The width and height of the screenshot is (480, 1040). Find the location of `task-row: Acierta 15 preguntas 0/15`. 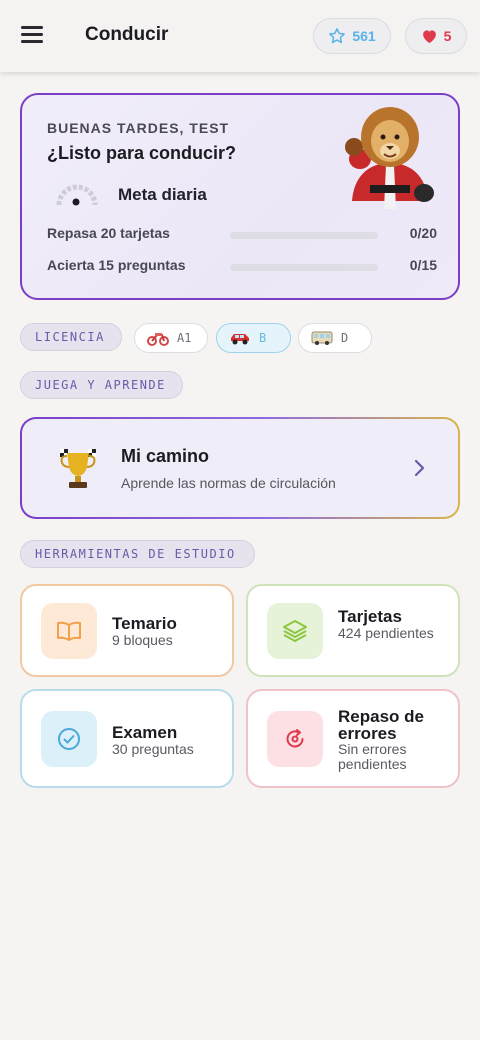

task-row: Acierta 15 preguntas 0/15 is located at coordinates (242, 267).